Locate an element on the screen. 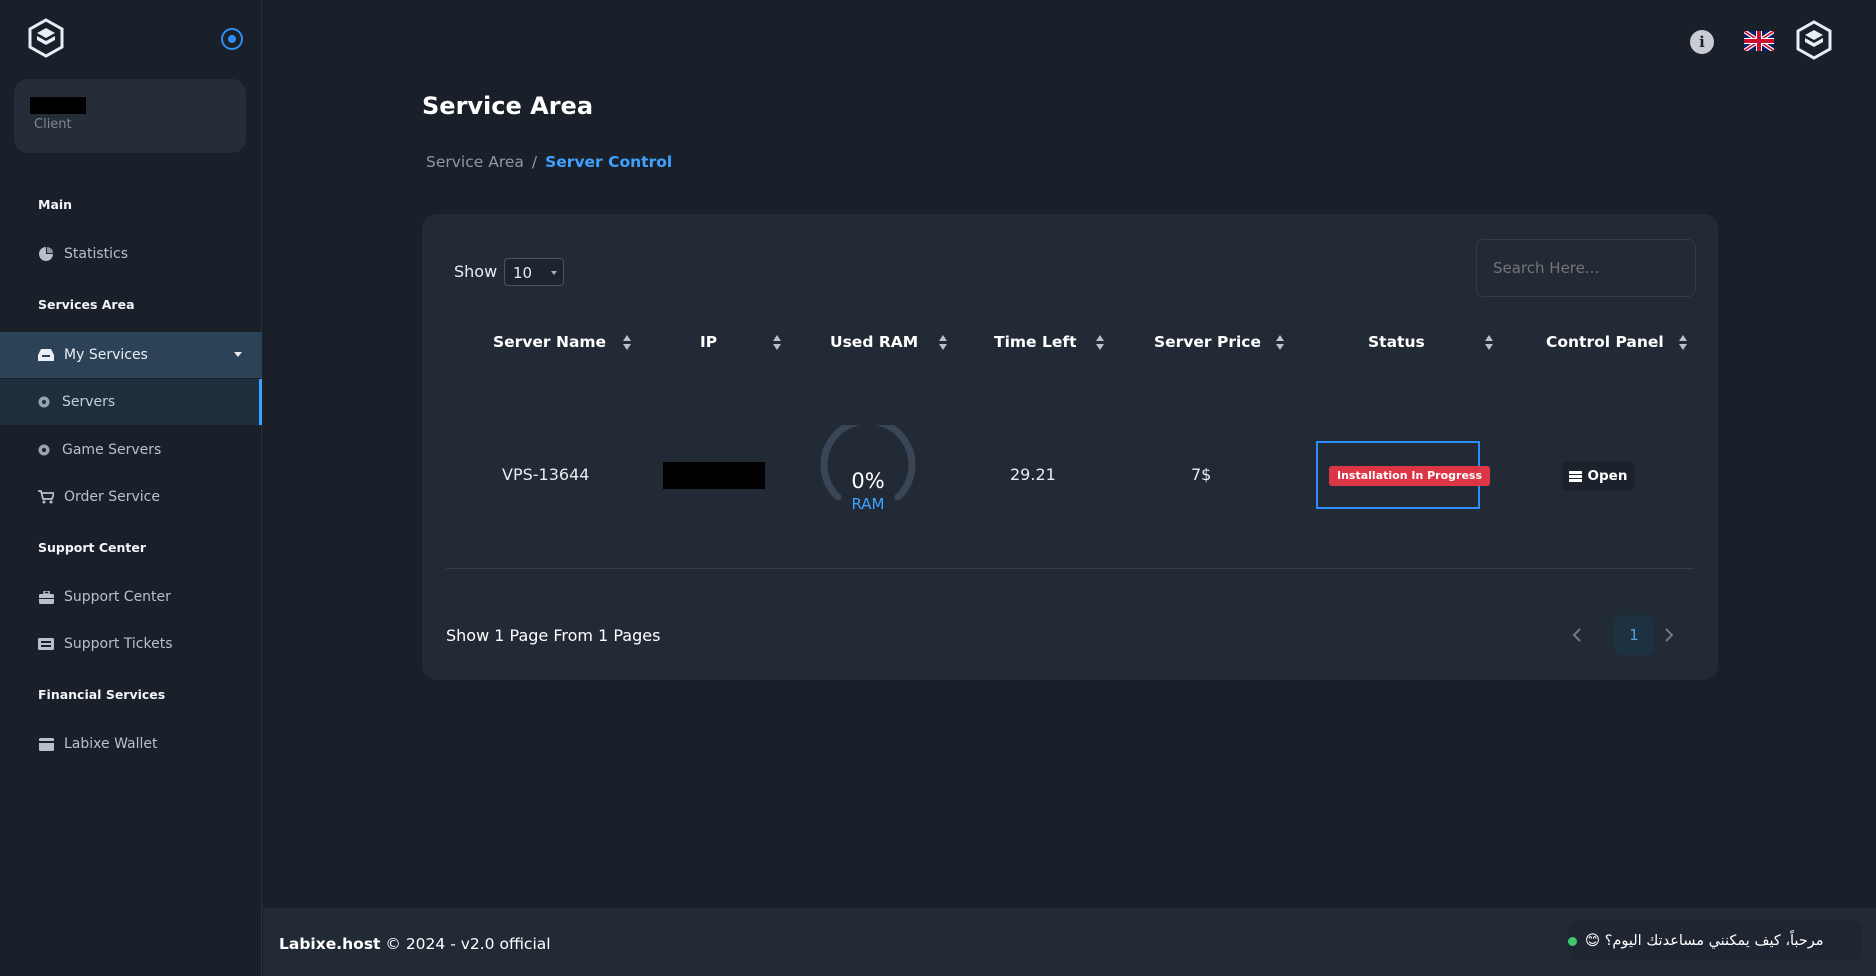 The height and width of the screenshot is (976, 1876). status-cell: Installation In Progress is located at coordinates (1403, 475).